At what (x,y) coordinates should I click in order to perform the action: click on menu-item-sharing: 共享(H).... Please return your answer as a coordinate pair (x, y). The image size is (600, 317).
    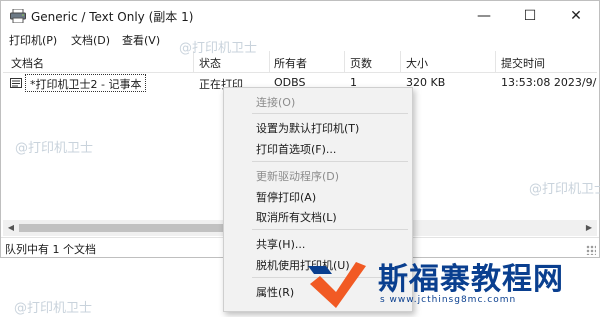
    Looking at the image, I should click on (280, 244).